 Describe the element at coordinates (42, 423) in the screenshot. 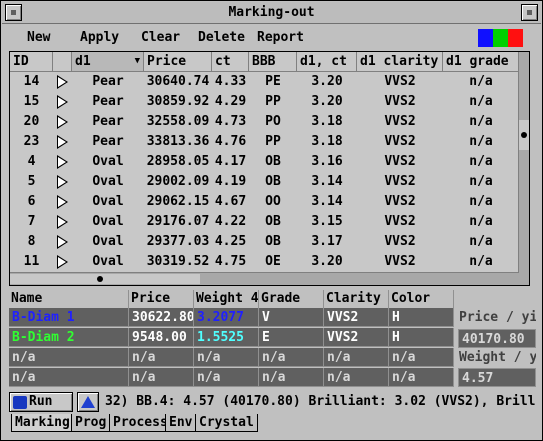

I see `tab-marking: Marking` at that location.